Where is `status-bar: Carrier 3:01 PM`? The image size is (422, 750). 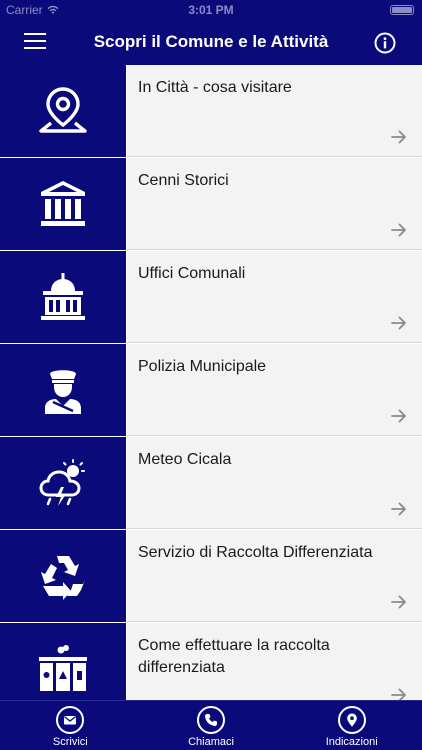
status-bar: Carrier 3:01 PM is located at coordinates (211, 10).